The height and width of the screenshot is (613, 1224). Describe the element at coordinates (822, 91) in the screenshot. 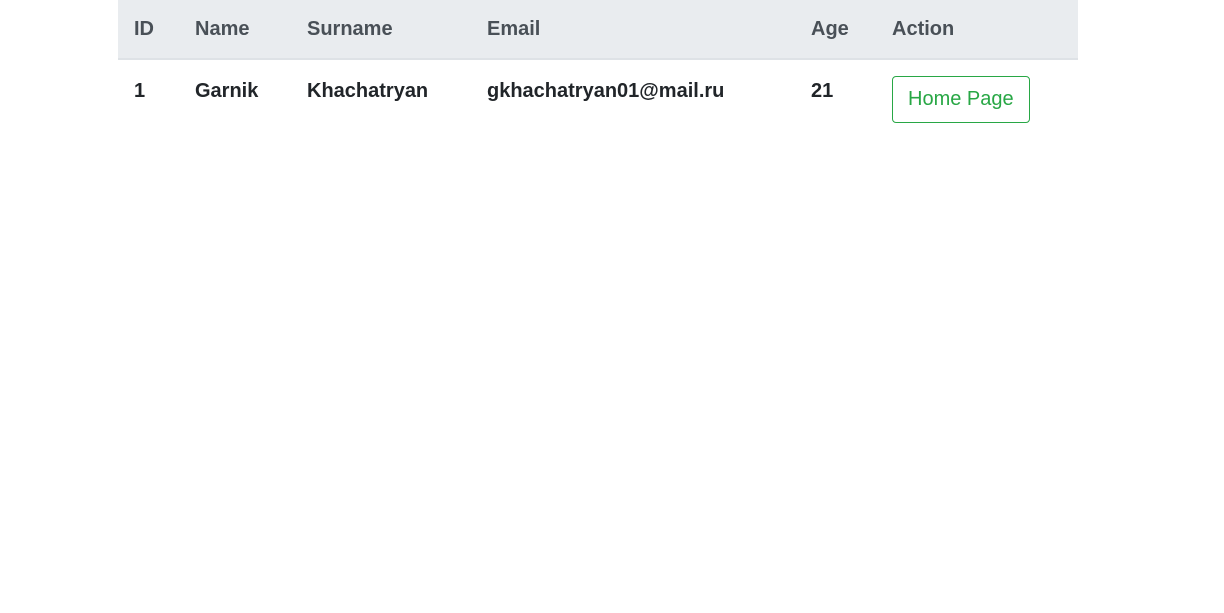

I see `cell-age: 21` at that location.